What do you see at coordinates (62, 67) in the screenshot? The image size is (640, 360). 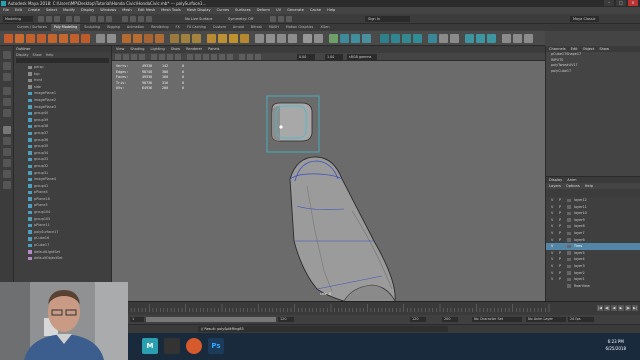 I see `outliner-item: persp` at bounding box center [62, 67].